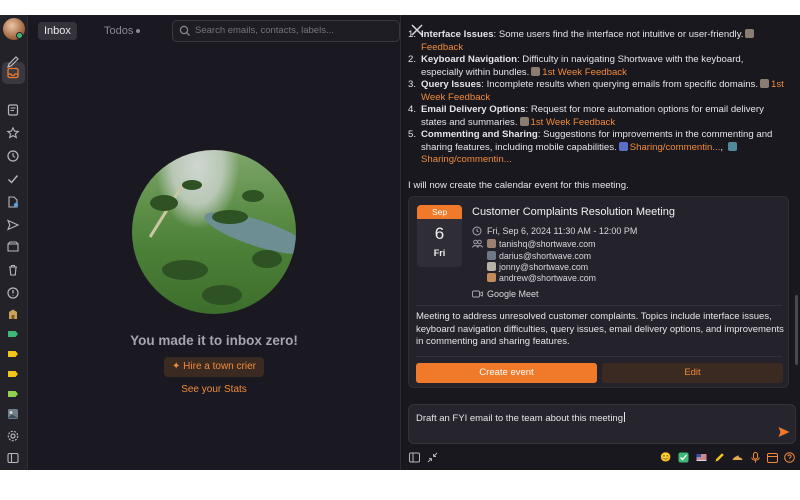 The image size is (800, 500). I want to click on guest-item: tanishq@shortwave.com, so click(541, 244).